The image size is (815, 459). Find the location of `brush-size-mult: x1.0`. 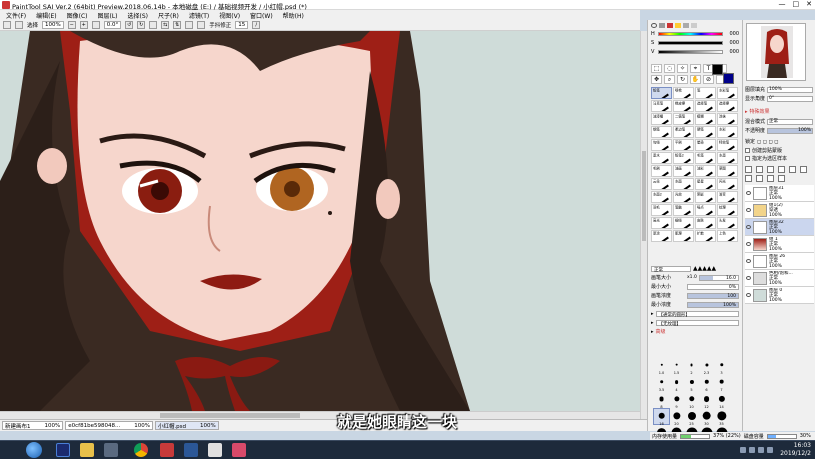

brush-size-mult: x1.0 is located at coordinates (692, 277).